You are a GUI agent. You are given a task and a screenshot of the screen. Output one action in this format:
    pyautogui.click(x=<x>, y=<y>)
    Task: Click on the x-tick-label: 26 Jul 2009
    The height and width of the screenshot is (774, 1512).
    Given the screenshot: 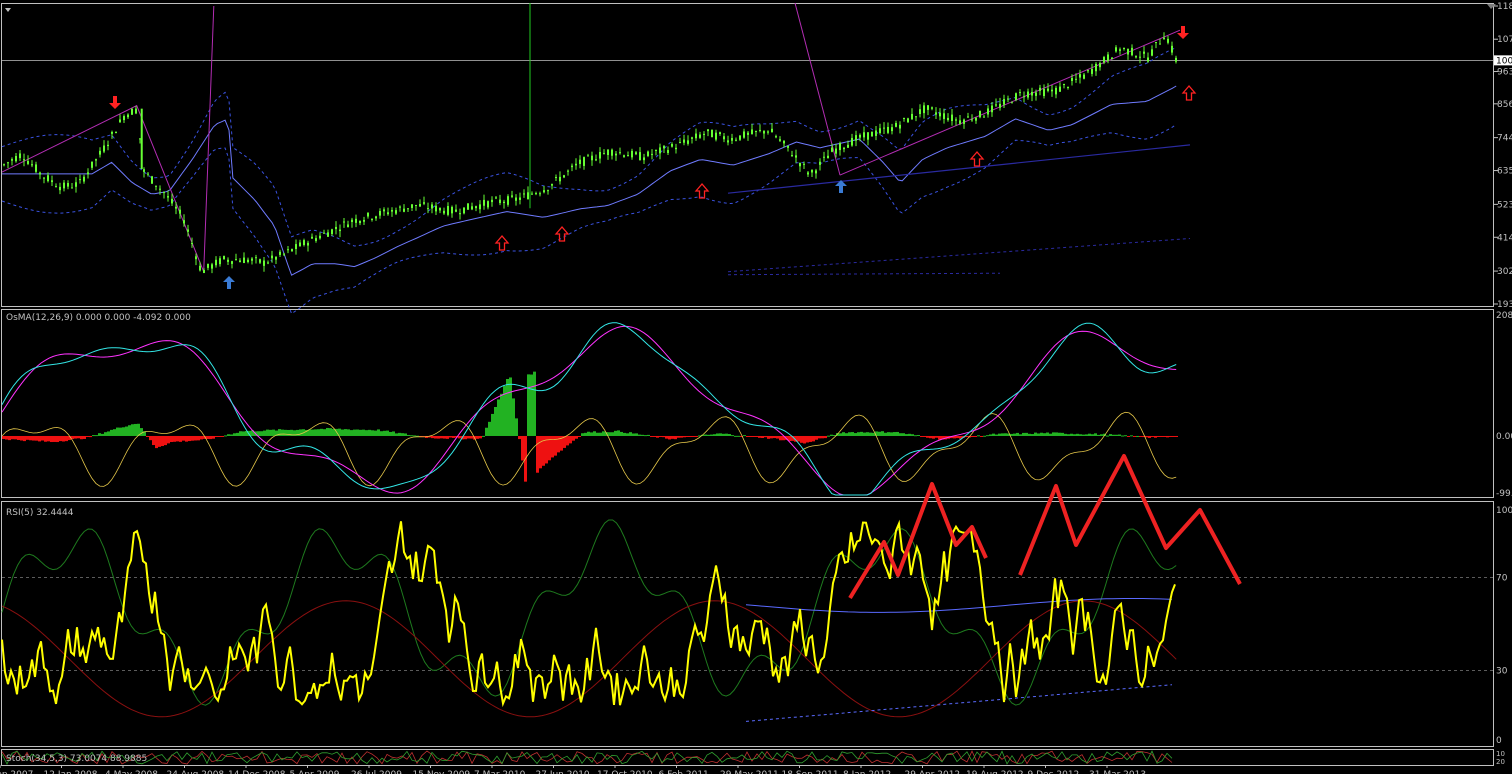 What is the action you would take?
    pyautogui.click(x=376, y=772)
    